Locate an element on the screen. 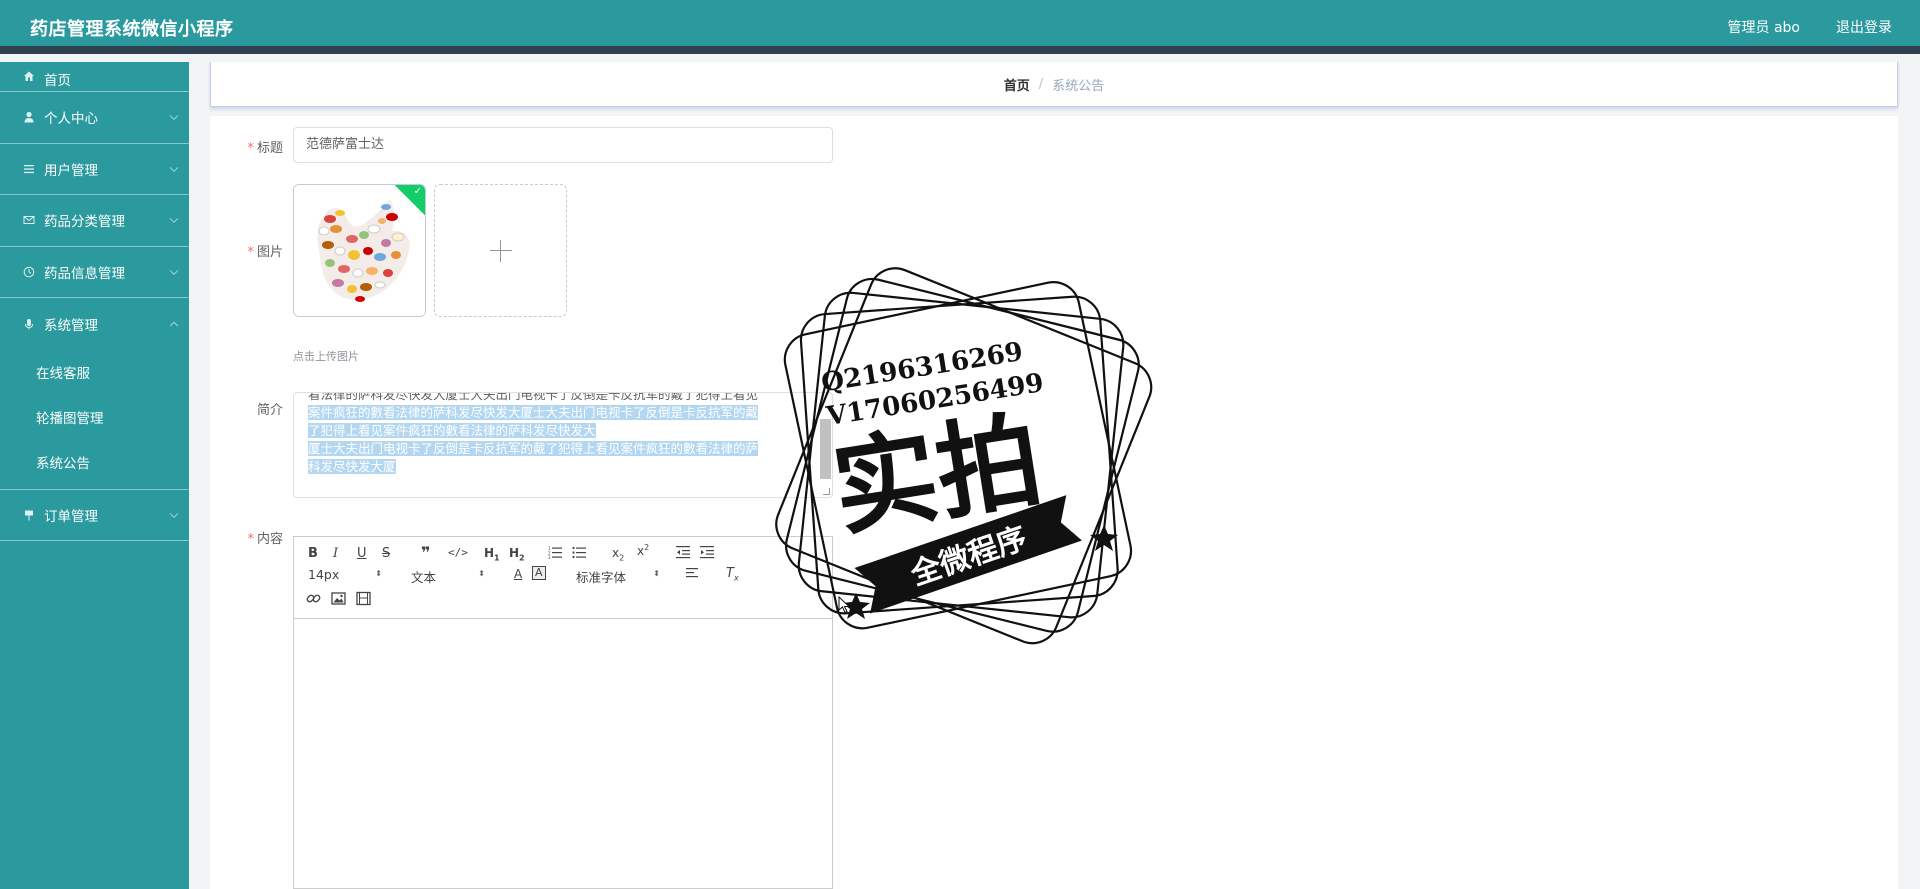  strikethrough-icon: S is located at coordinates (386, 553).